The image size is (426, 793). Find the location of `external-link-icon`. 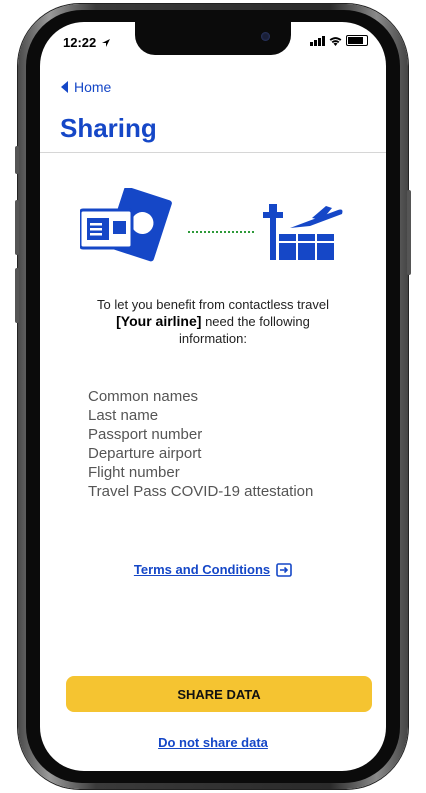

external-link-icon is located at coordinates (284, 569).